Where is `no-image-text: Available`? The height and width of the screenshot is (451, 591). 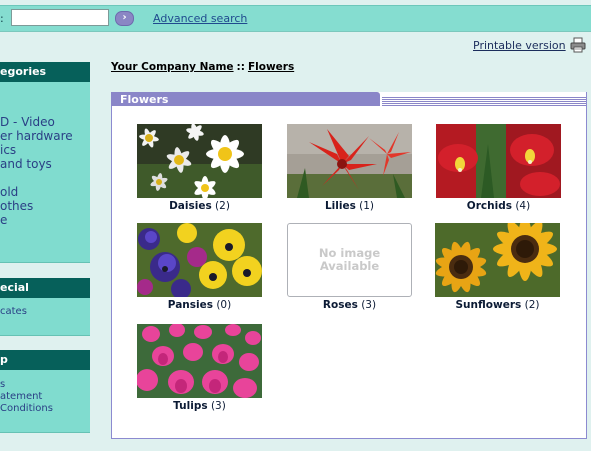
no-image-text: Available is located at coordinates (349, 266).